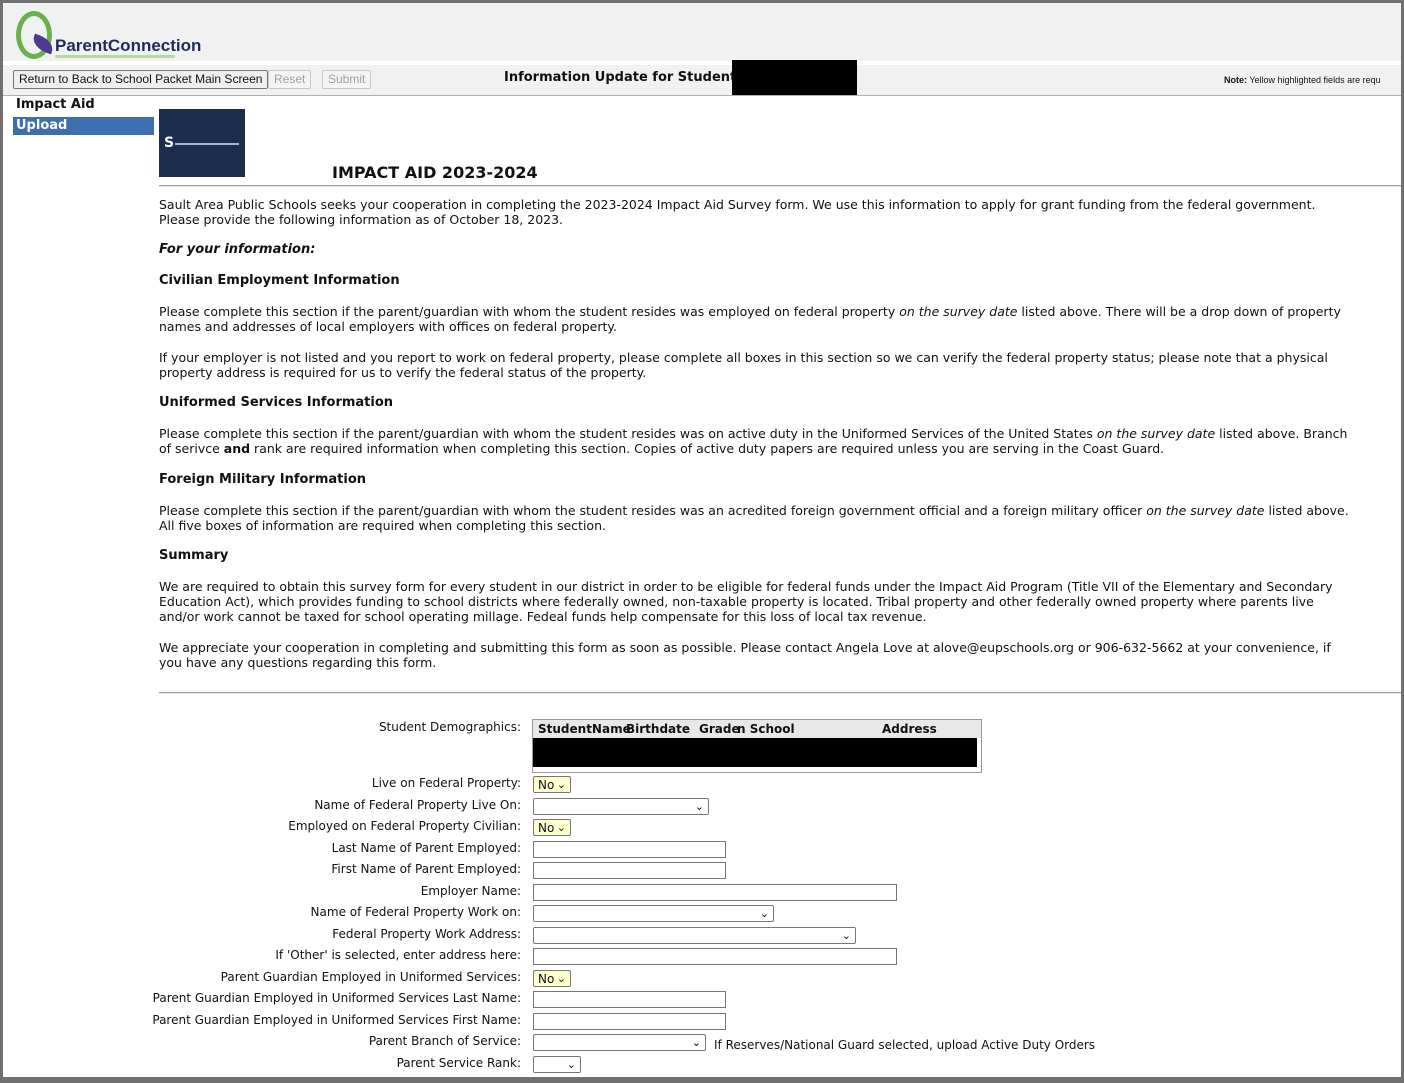  I want to click on col-school: n School, so click(766, 729).